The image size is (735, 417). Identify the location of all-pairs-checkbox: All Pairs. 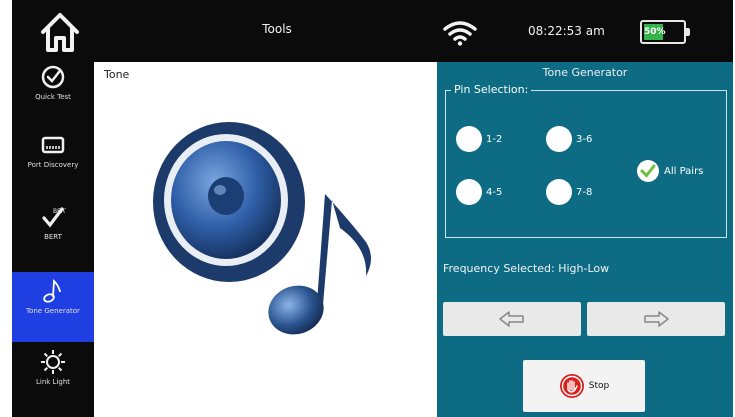
(669, 171).